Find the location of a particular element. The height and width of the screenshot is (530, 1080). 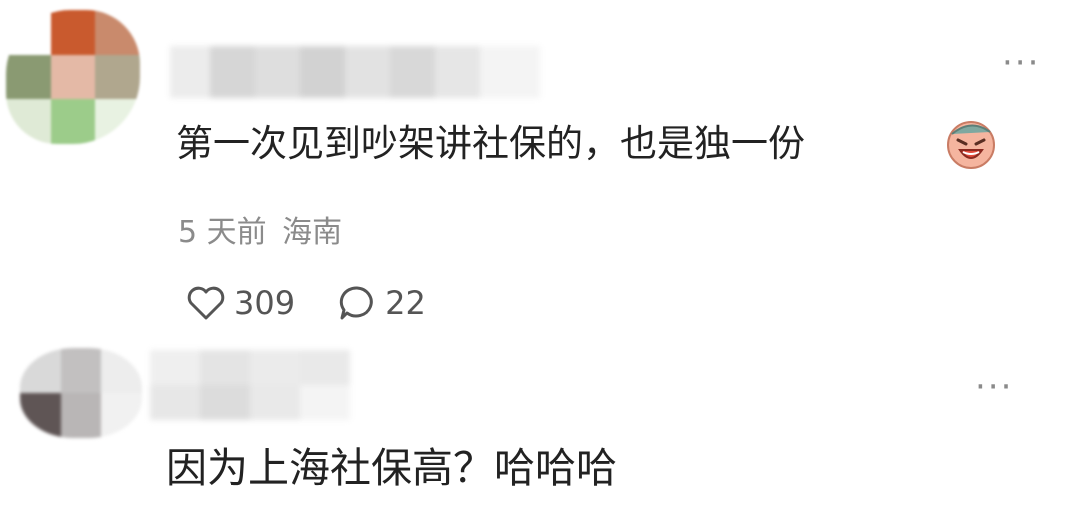

comment-location: 海南 is located at coordinates (312, 232).